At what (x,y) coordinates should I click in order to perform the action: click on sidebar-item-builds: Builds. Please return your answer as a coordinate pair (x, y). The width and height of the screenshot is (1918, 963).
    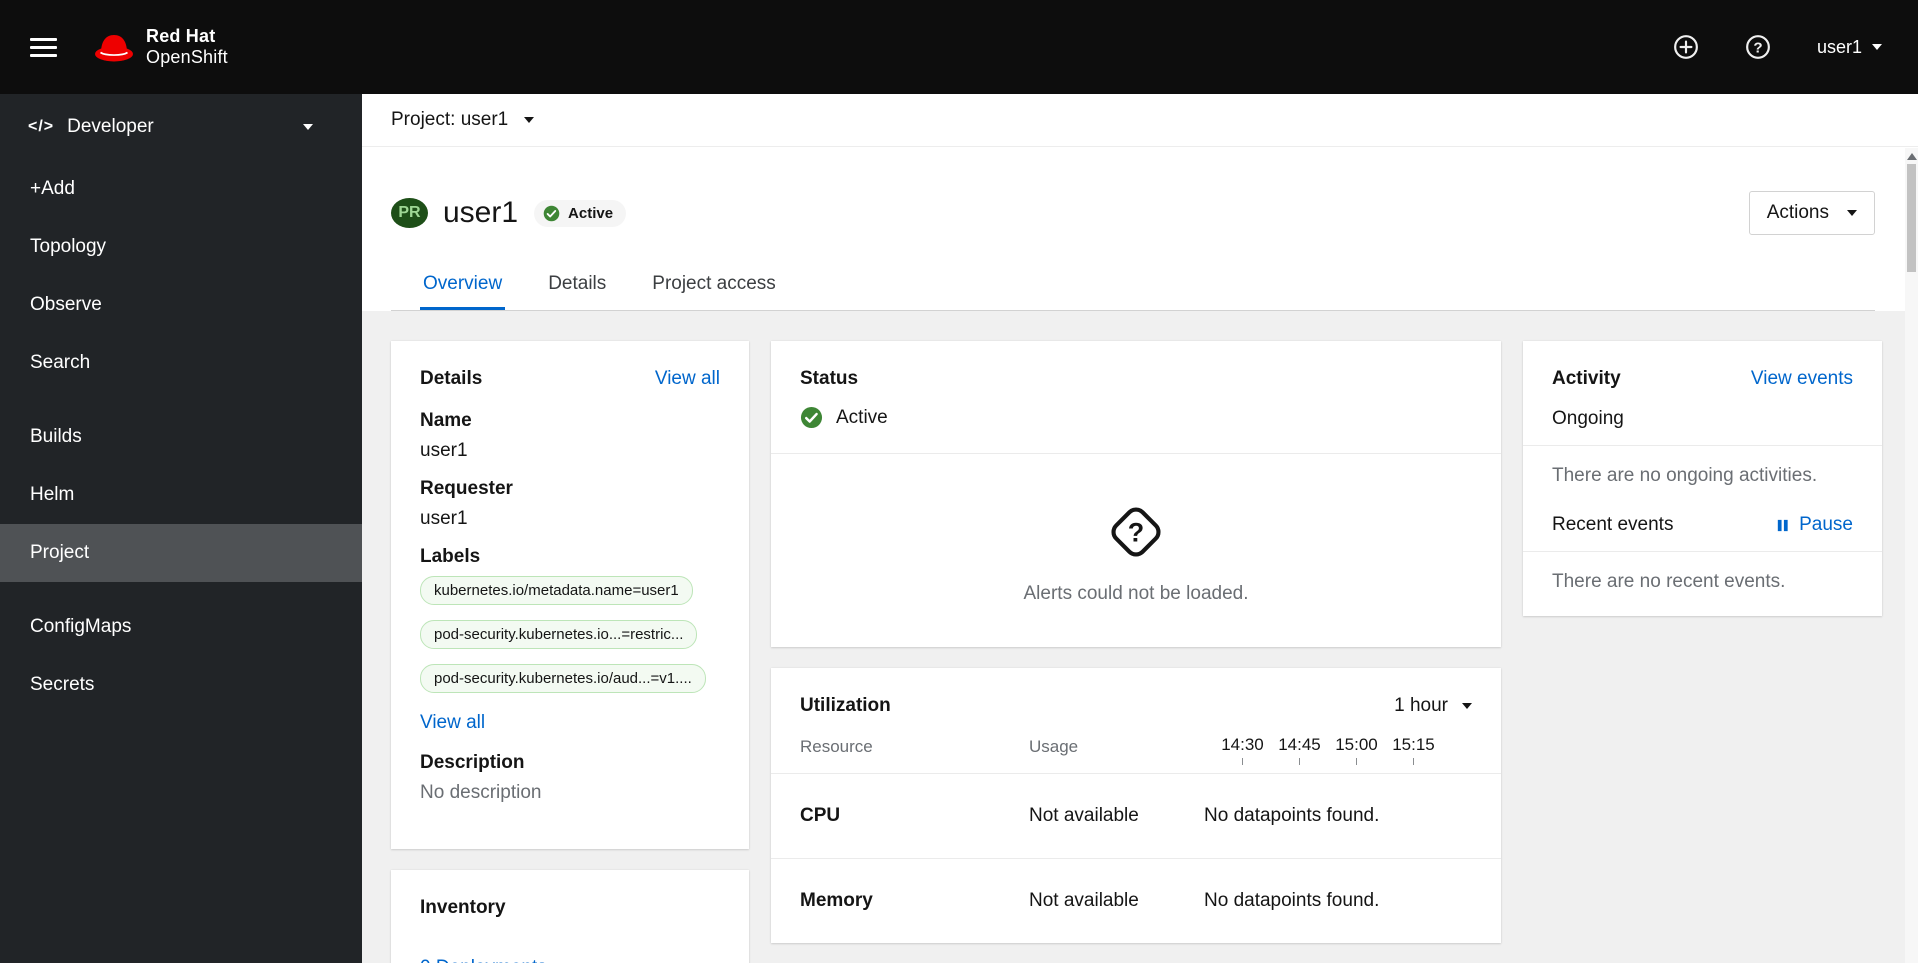
    Looking at the image, I should click on (181, 437).